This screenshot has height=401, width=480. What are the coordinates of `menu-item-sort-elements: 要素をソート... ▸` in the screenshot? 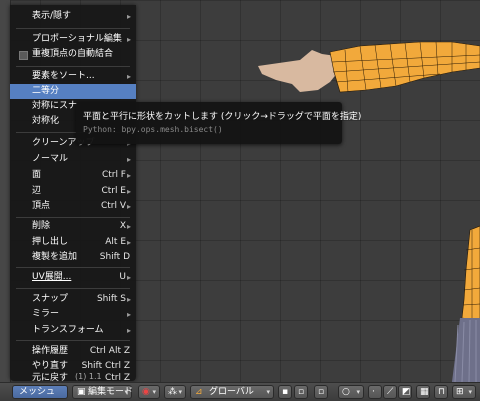 It's located at (73, 76).